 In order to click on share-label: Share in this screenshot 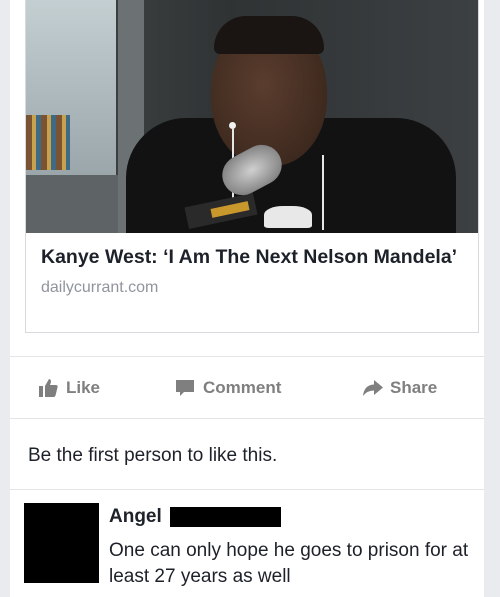, I will do `click(414, 387)`.